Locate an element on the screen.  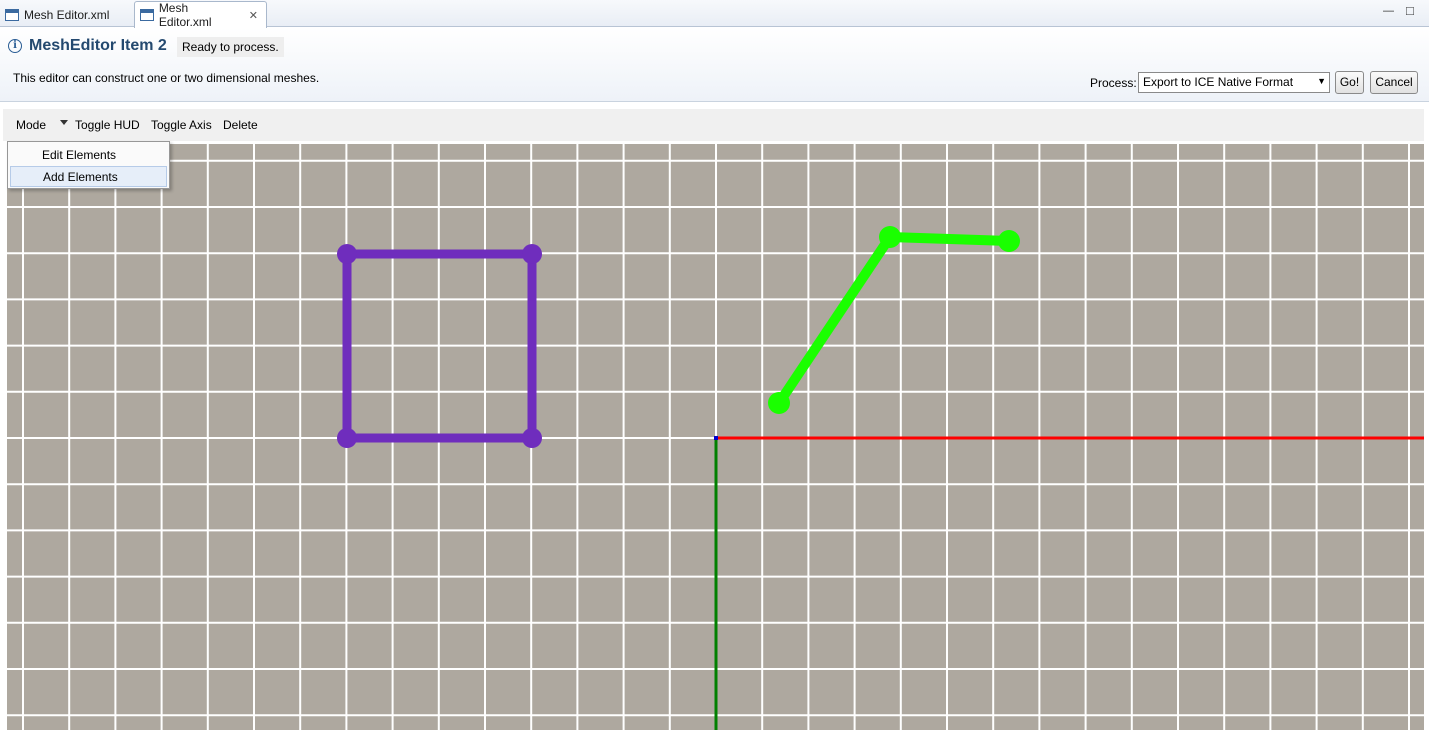
mode-button: Mode is located at coordinates (31, 125).